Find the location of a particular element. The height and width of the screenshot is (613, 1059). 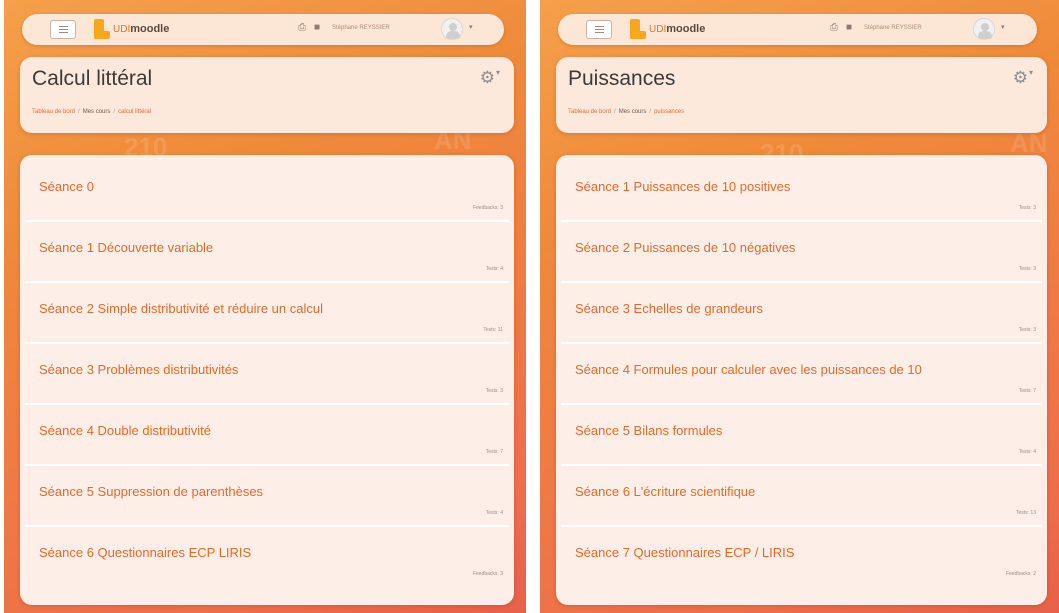

breadcrumb-current-course: calcul littéral is located at coordinates (134, 112).